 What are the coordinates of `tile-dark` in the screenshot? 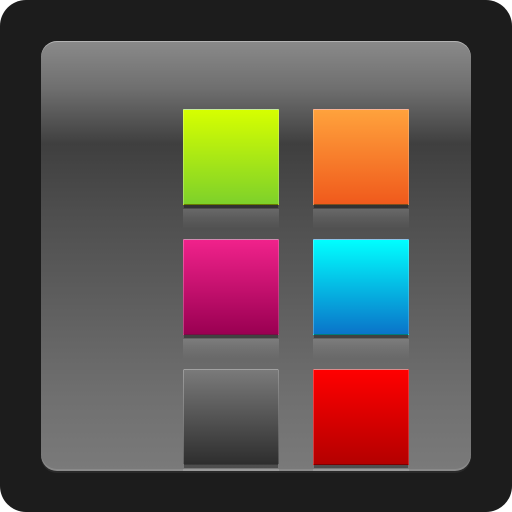 It's located at (231, 418).